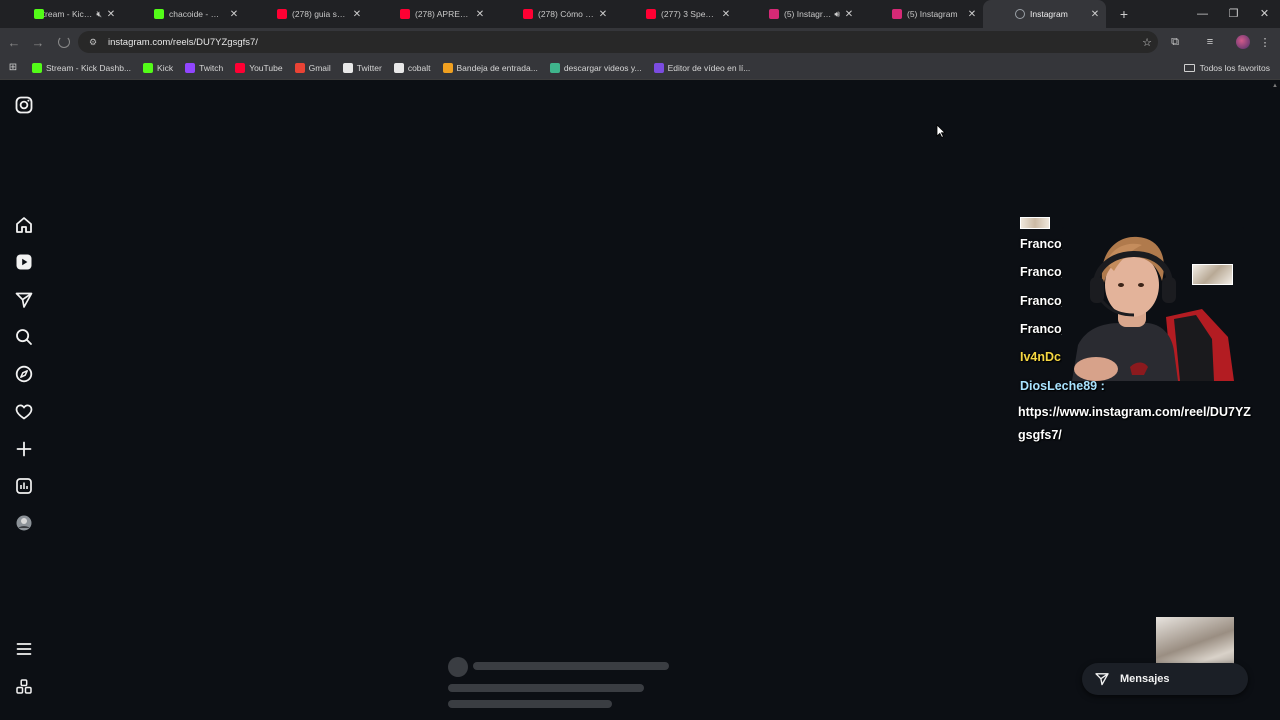 This screenshot has width=1280, height=720. Describe the element at coordinates (941, 131) in the screenshot. I see `mouse-cursor-icon` at that location.